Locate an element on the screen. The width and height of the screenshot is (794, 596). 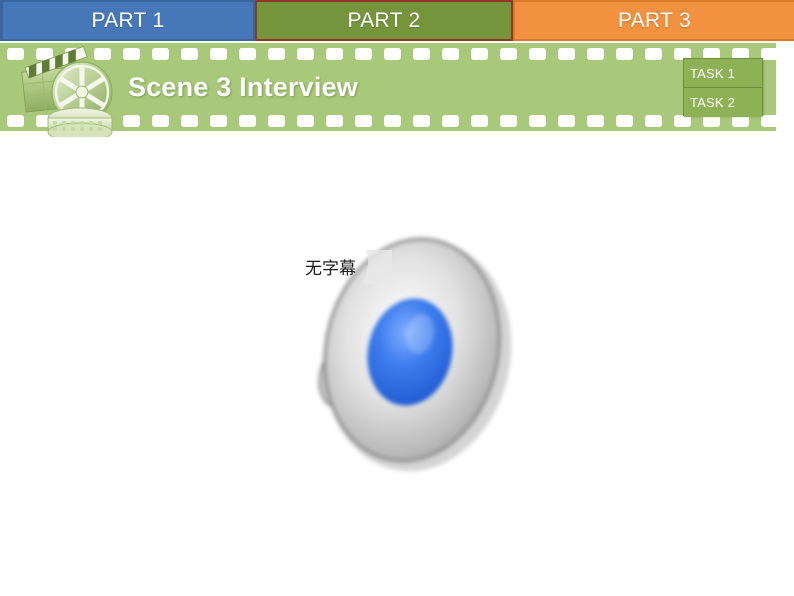
film-perforation-row-bottom is located at coordinates (388, 120).